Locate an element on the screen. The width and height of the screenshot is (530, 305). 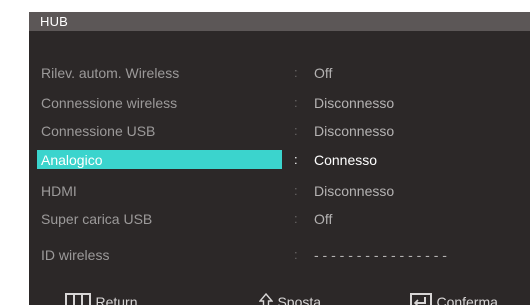
menu-footer: Return Sposta Conferma is located at coordinates (279, 298).